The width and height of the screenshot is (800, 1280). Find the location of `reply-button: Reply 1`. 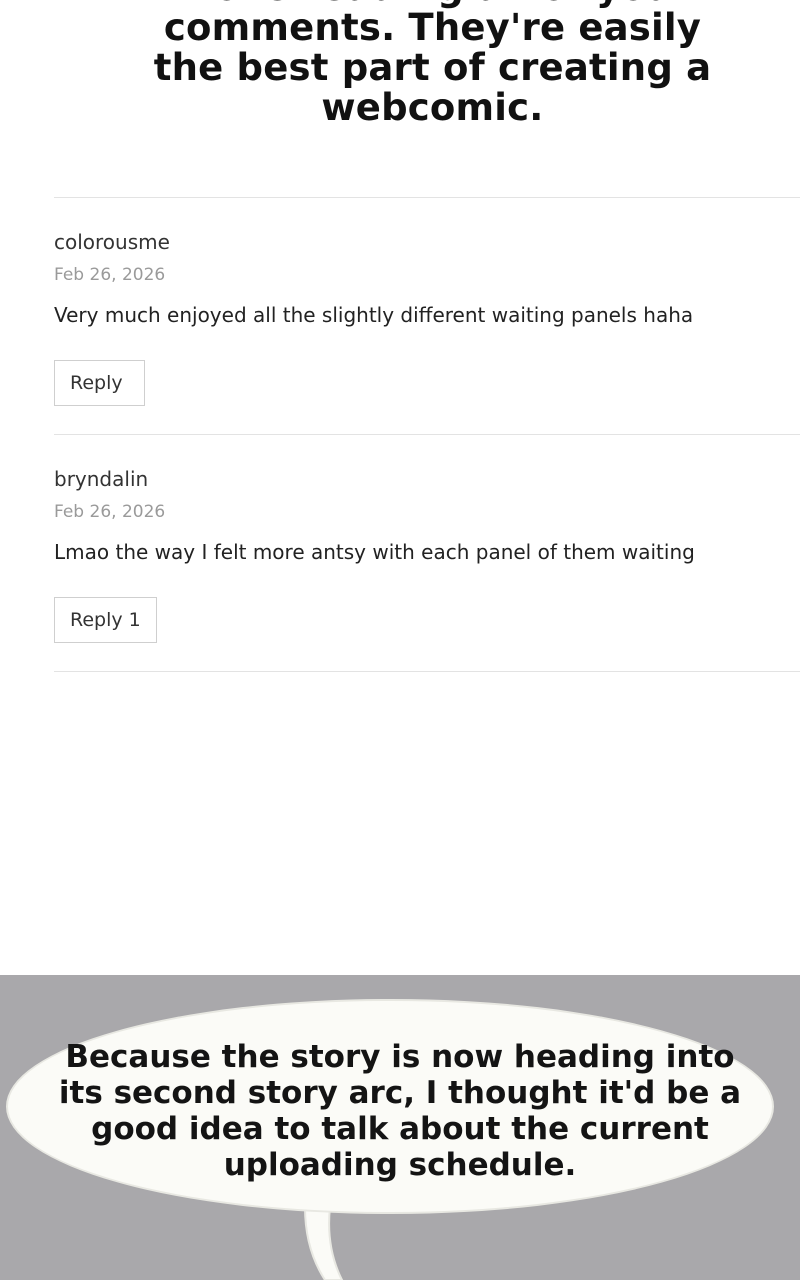

reply-button: Reply 1 is located at coordinates (105, 620).